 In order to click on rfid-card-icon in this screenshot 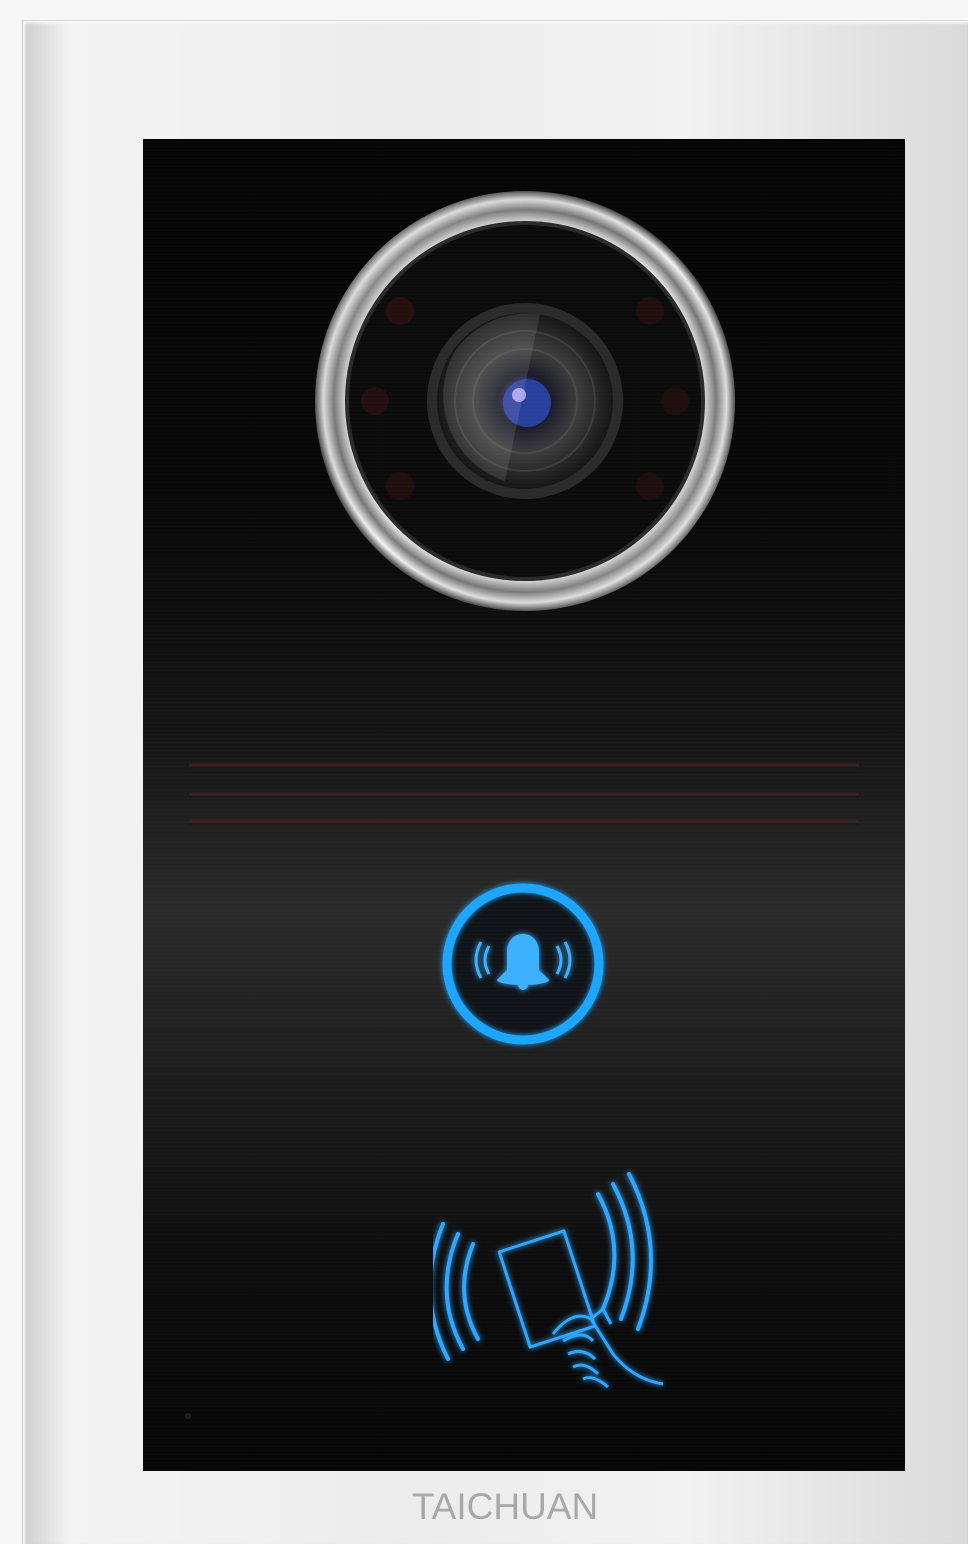, I will do `click(548, 1280)`.